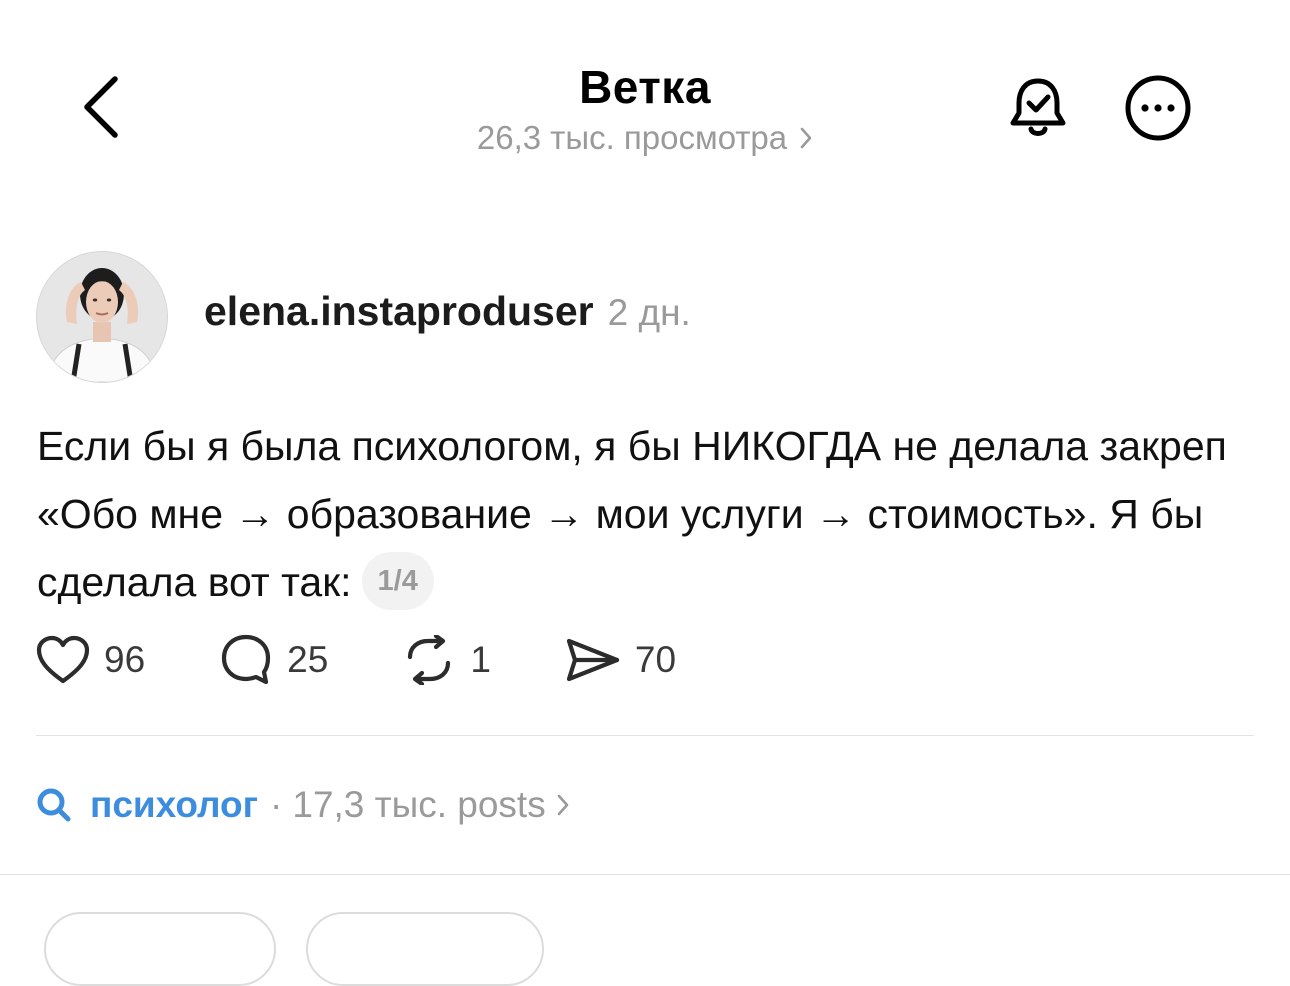 This screenshot has width=1290, height=986. Describe the element at coordinates (620, 660) in the screenshot. I see `share-button: 70` at that location.